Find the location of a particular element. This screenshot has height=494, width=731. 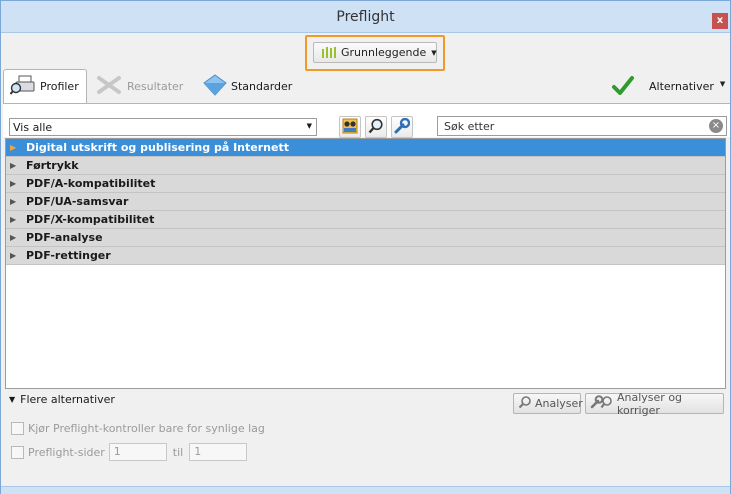

window-title: Preflight is located at coordinates (365, 17).